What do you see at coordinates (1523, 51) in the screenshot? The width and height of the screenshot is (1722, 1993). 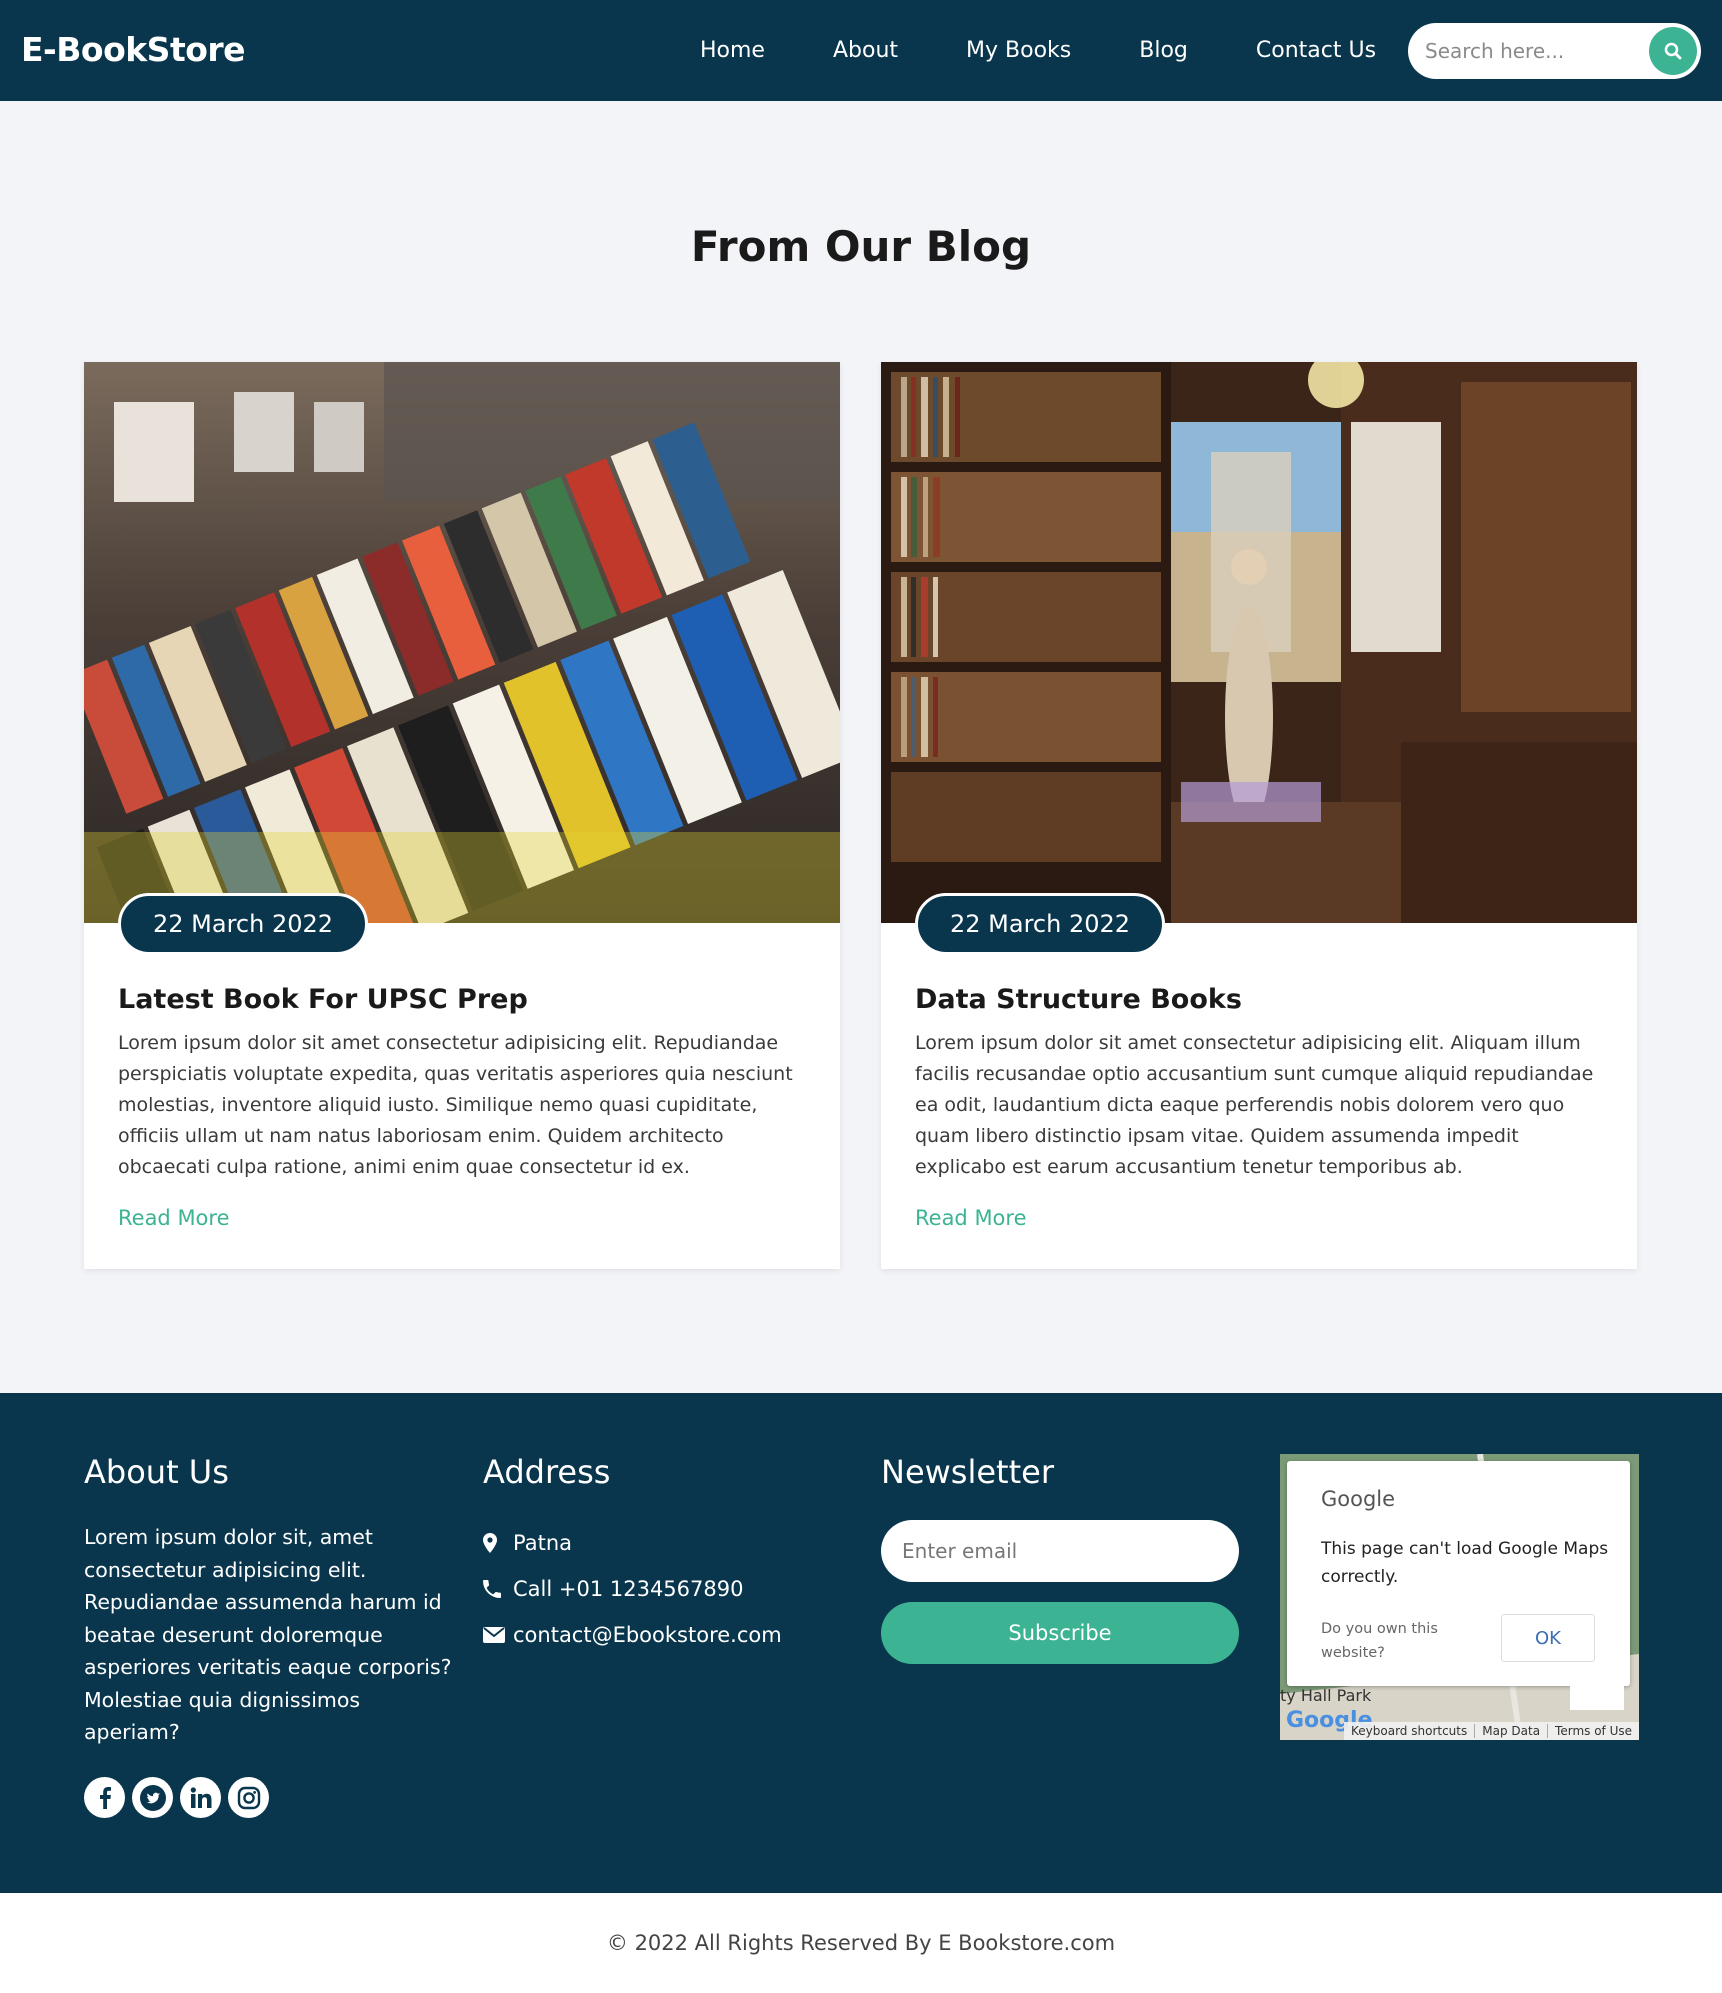 I see `search-input` at bounding box center [1523, 51].